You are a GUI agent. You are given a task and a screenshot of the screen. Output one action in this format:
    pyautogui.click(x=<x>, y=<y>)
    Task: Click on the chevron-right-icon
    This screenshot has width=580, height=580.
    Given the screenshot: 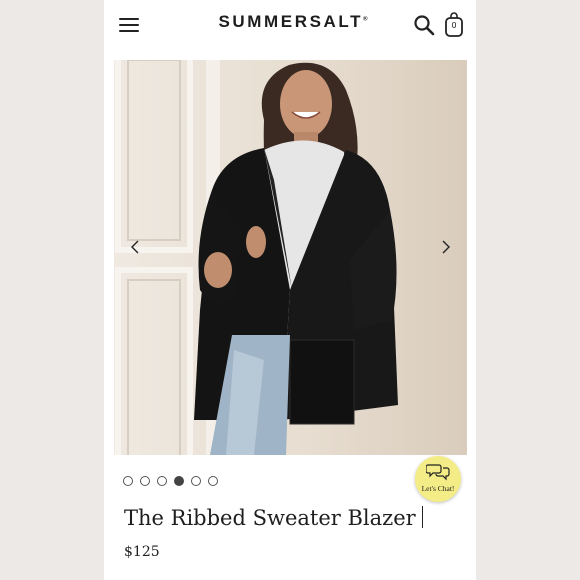 What is the action you would take?
    pyautogui.click(x=446, y=247)
    